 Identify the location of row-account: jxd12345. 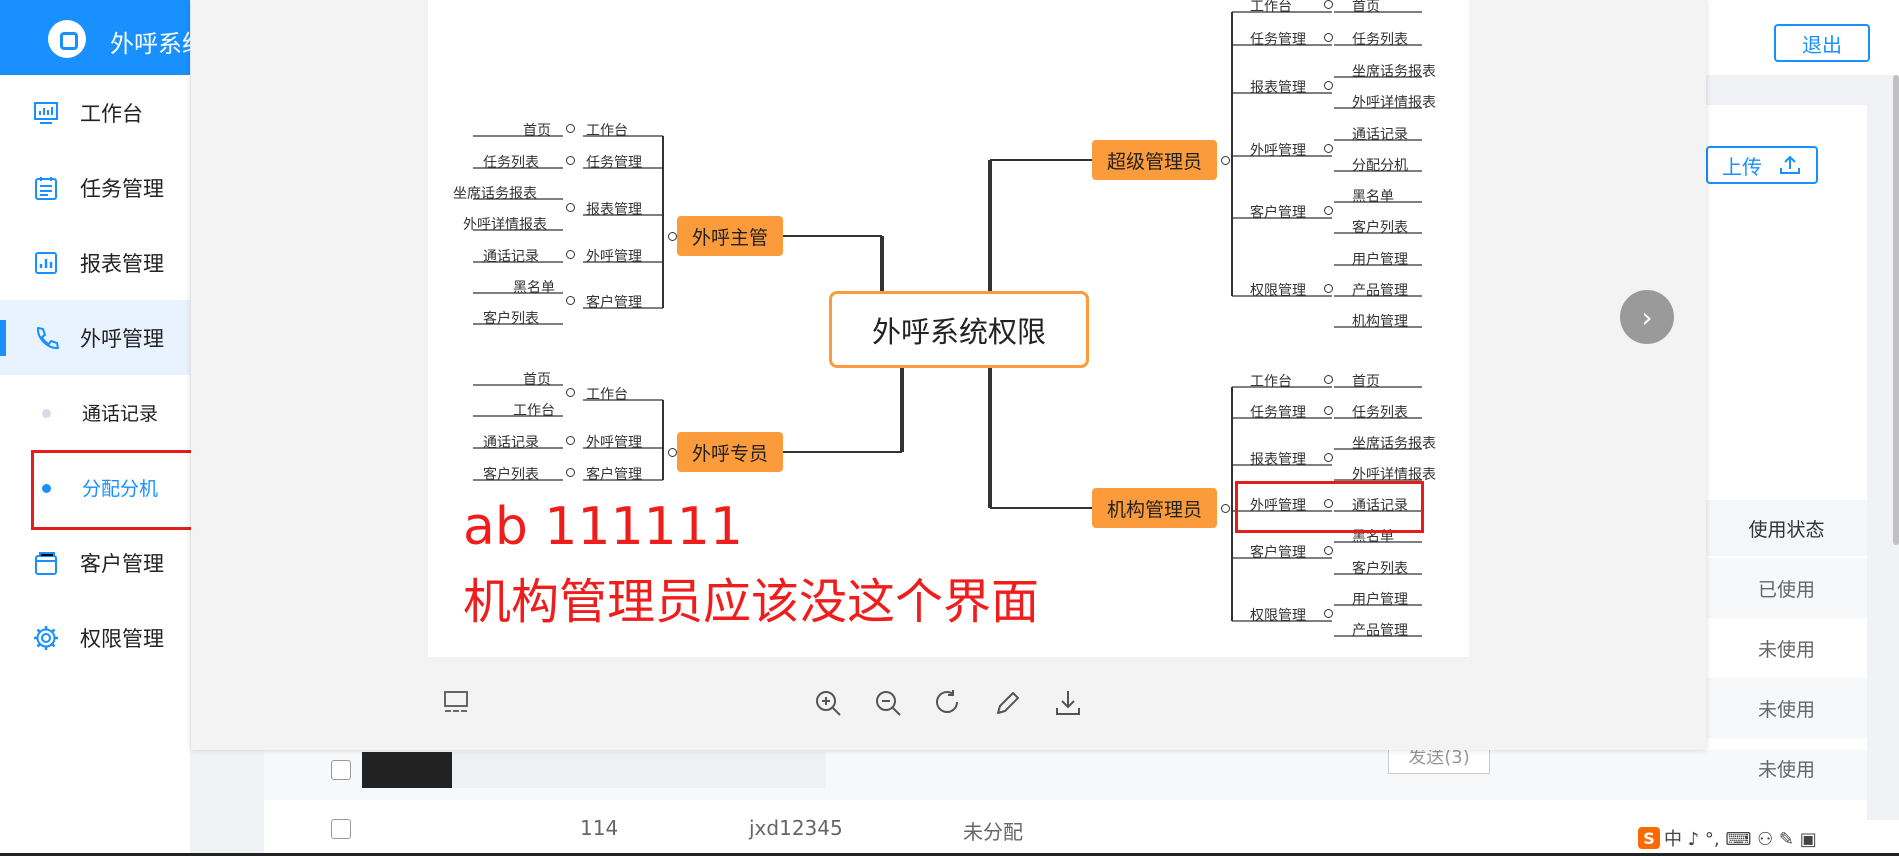
(796, 828).